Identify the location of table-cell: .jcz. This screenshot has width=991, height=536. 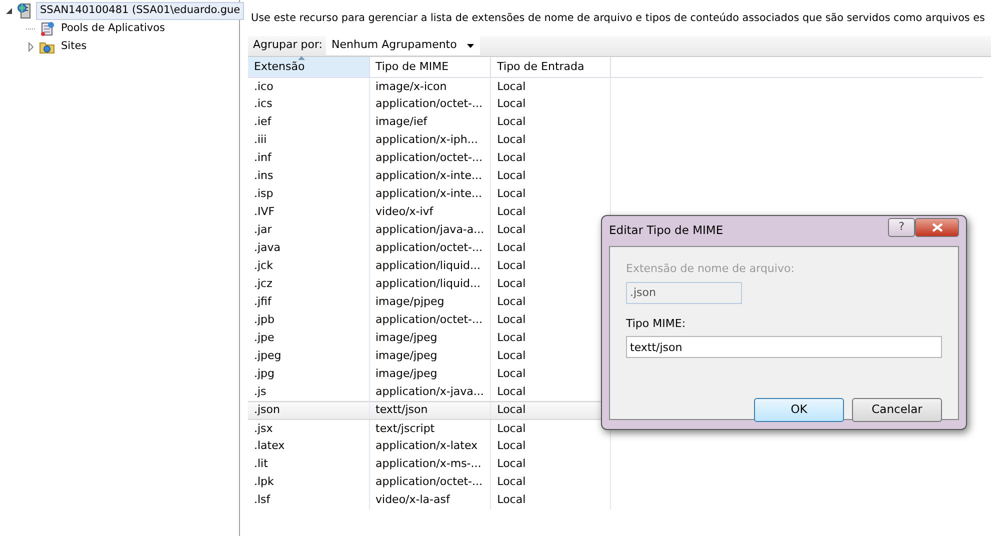
(308, 285).